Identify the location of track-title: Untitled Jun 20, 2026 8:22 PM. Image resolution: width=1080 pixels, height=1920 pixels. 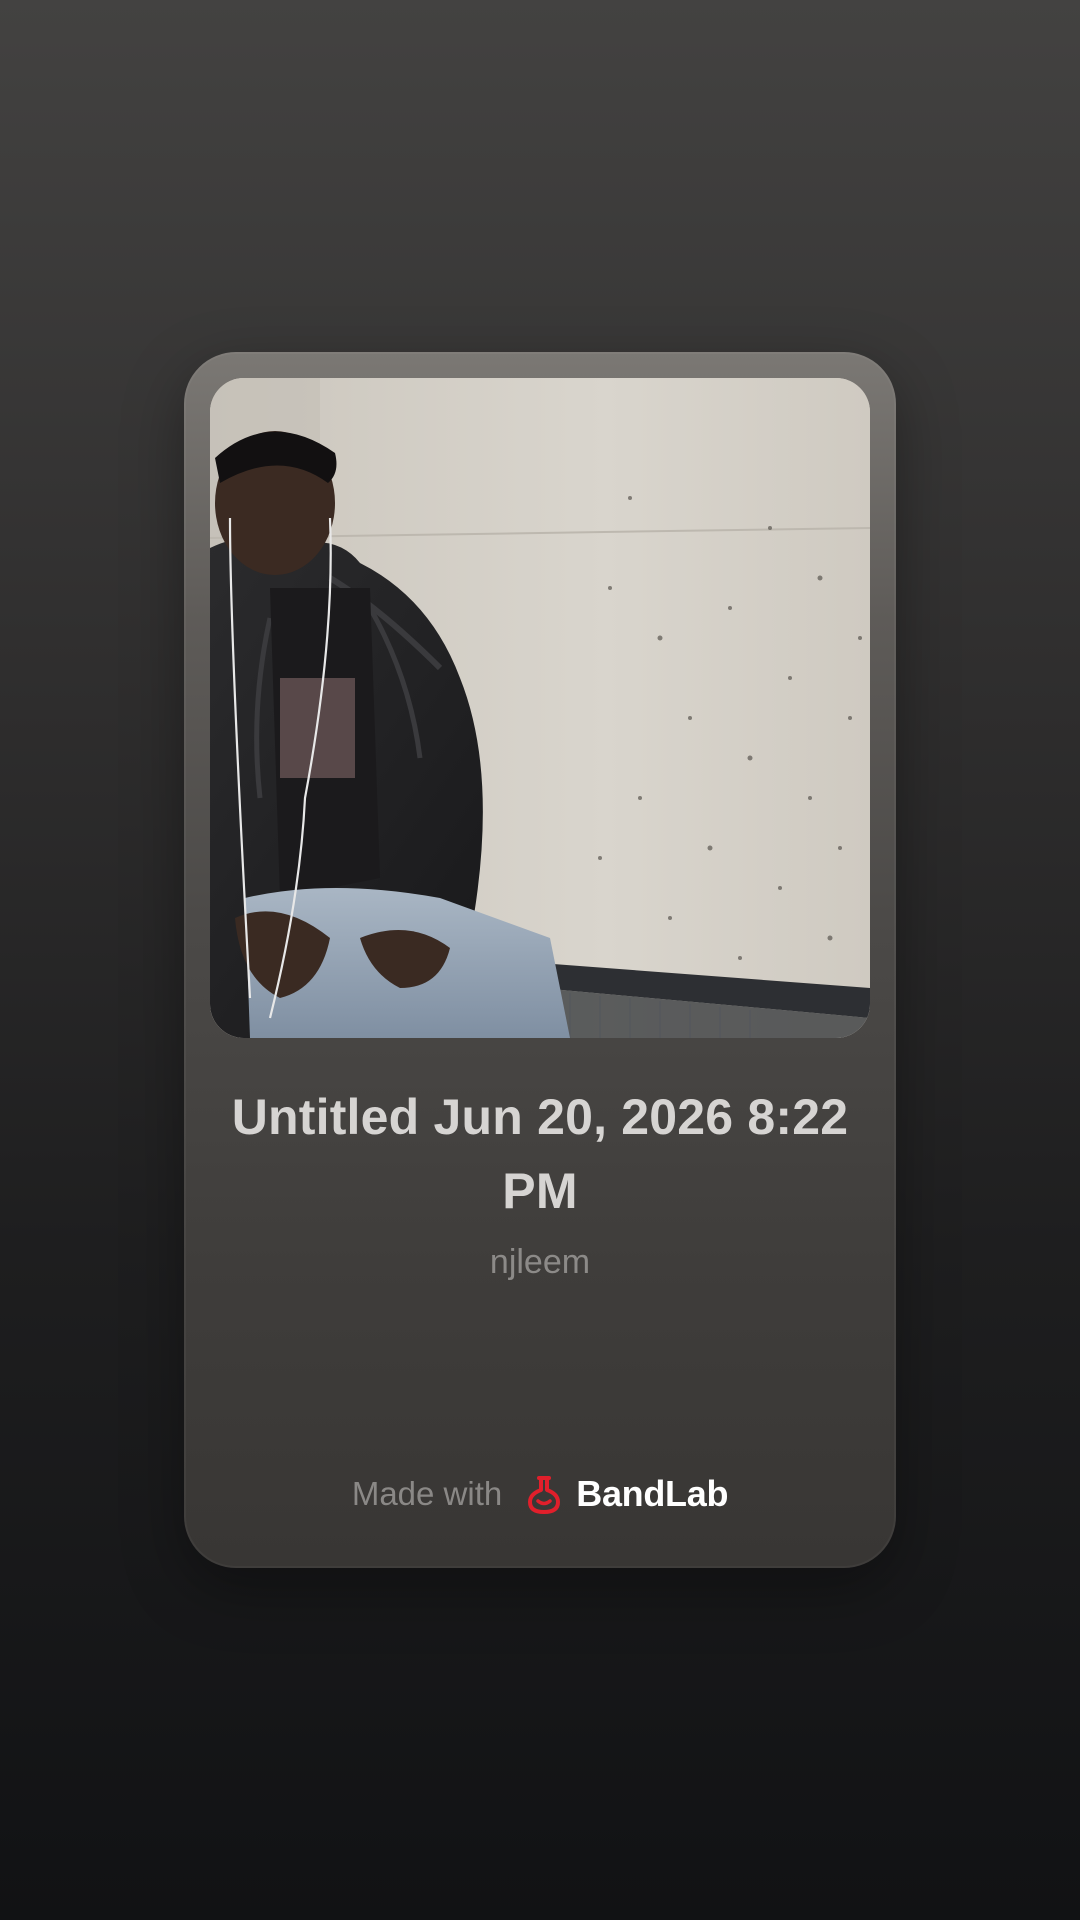
(540, 1154).